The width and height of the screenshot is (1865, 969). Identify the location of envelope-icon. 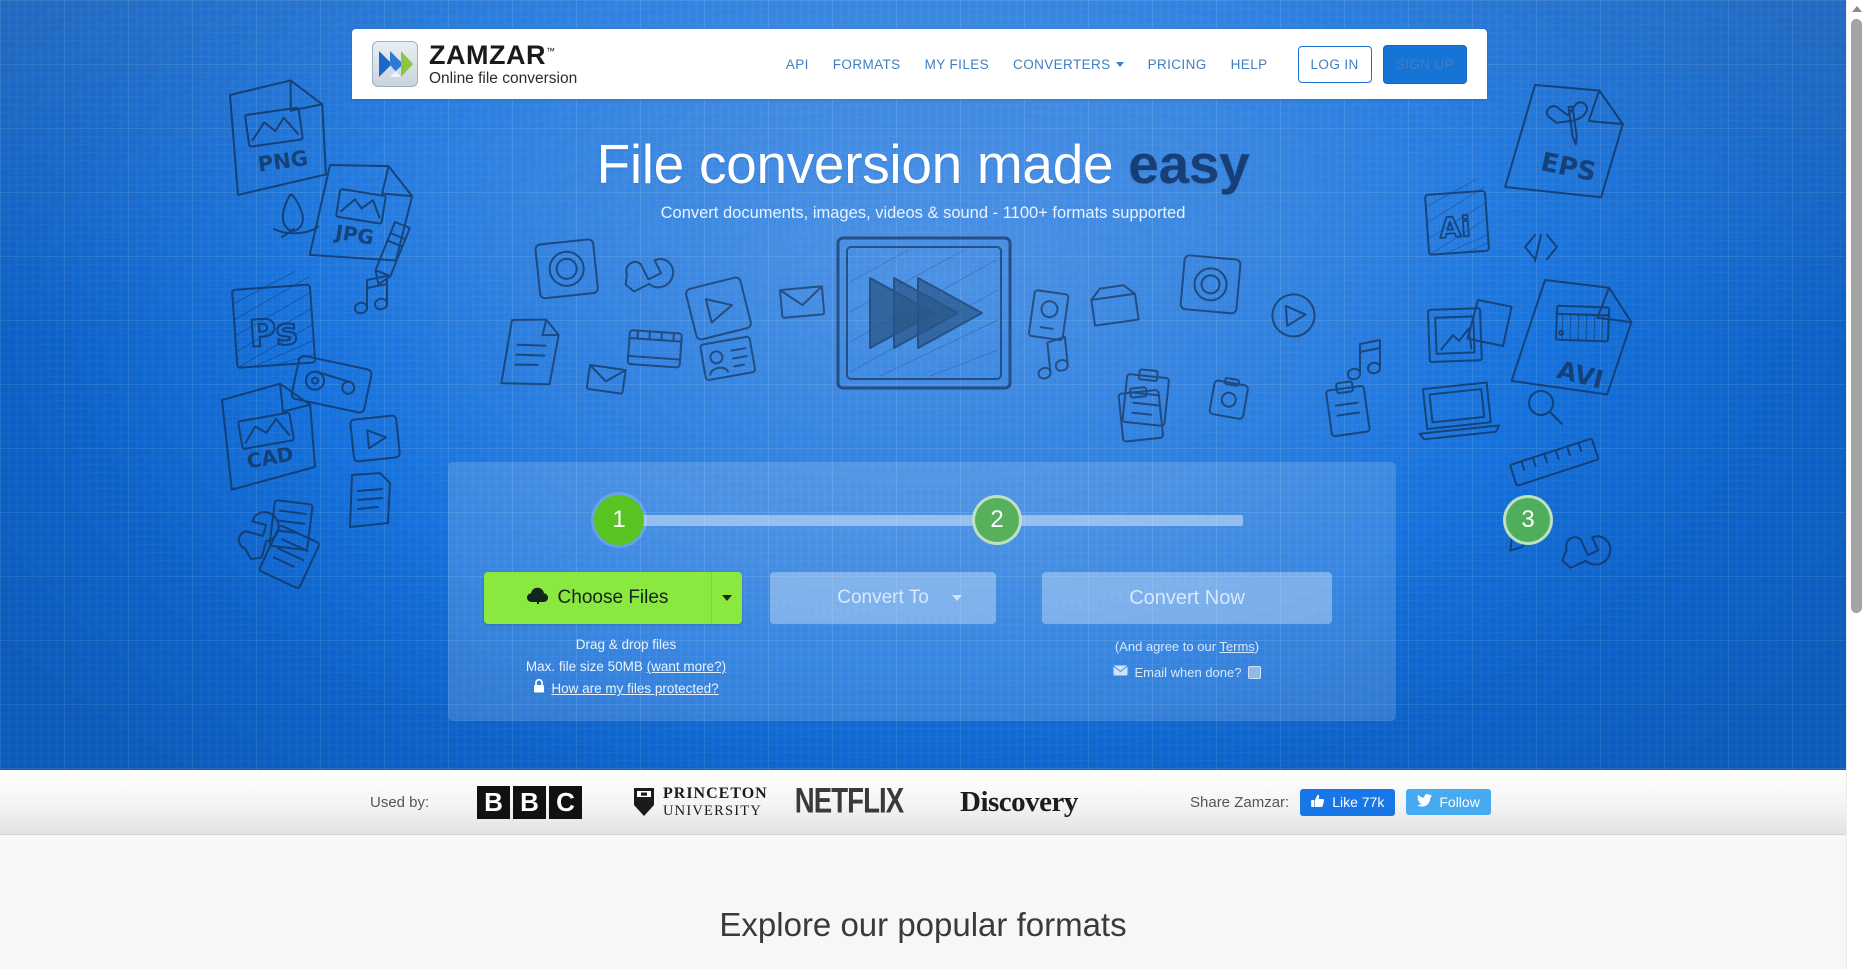
(1120, 672).